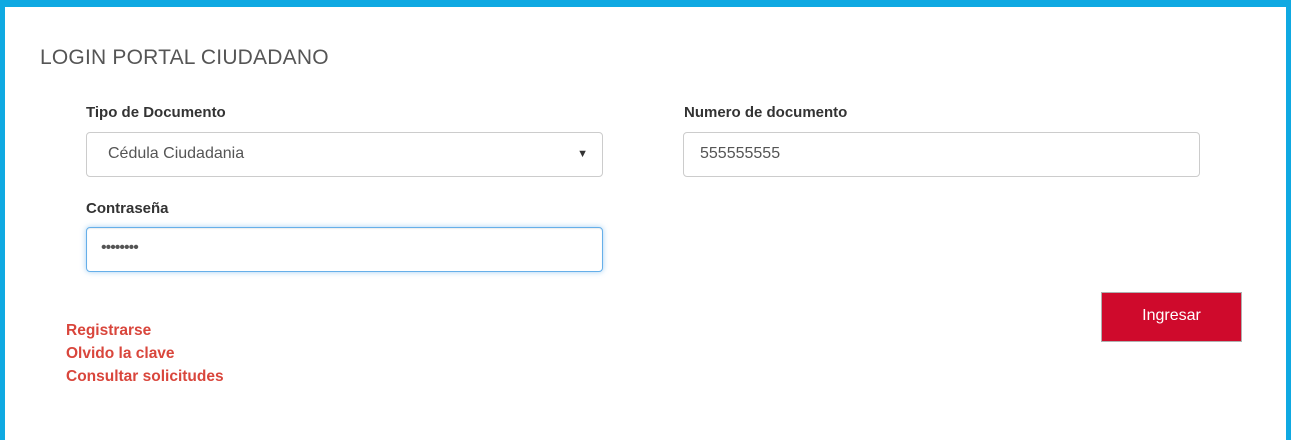 The image size is (1291, 440). Describe the element at coordinates (740, 153) in the screenshot. I see `numero-documento-value: 555555555` at that location.